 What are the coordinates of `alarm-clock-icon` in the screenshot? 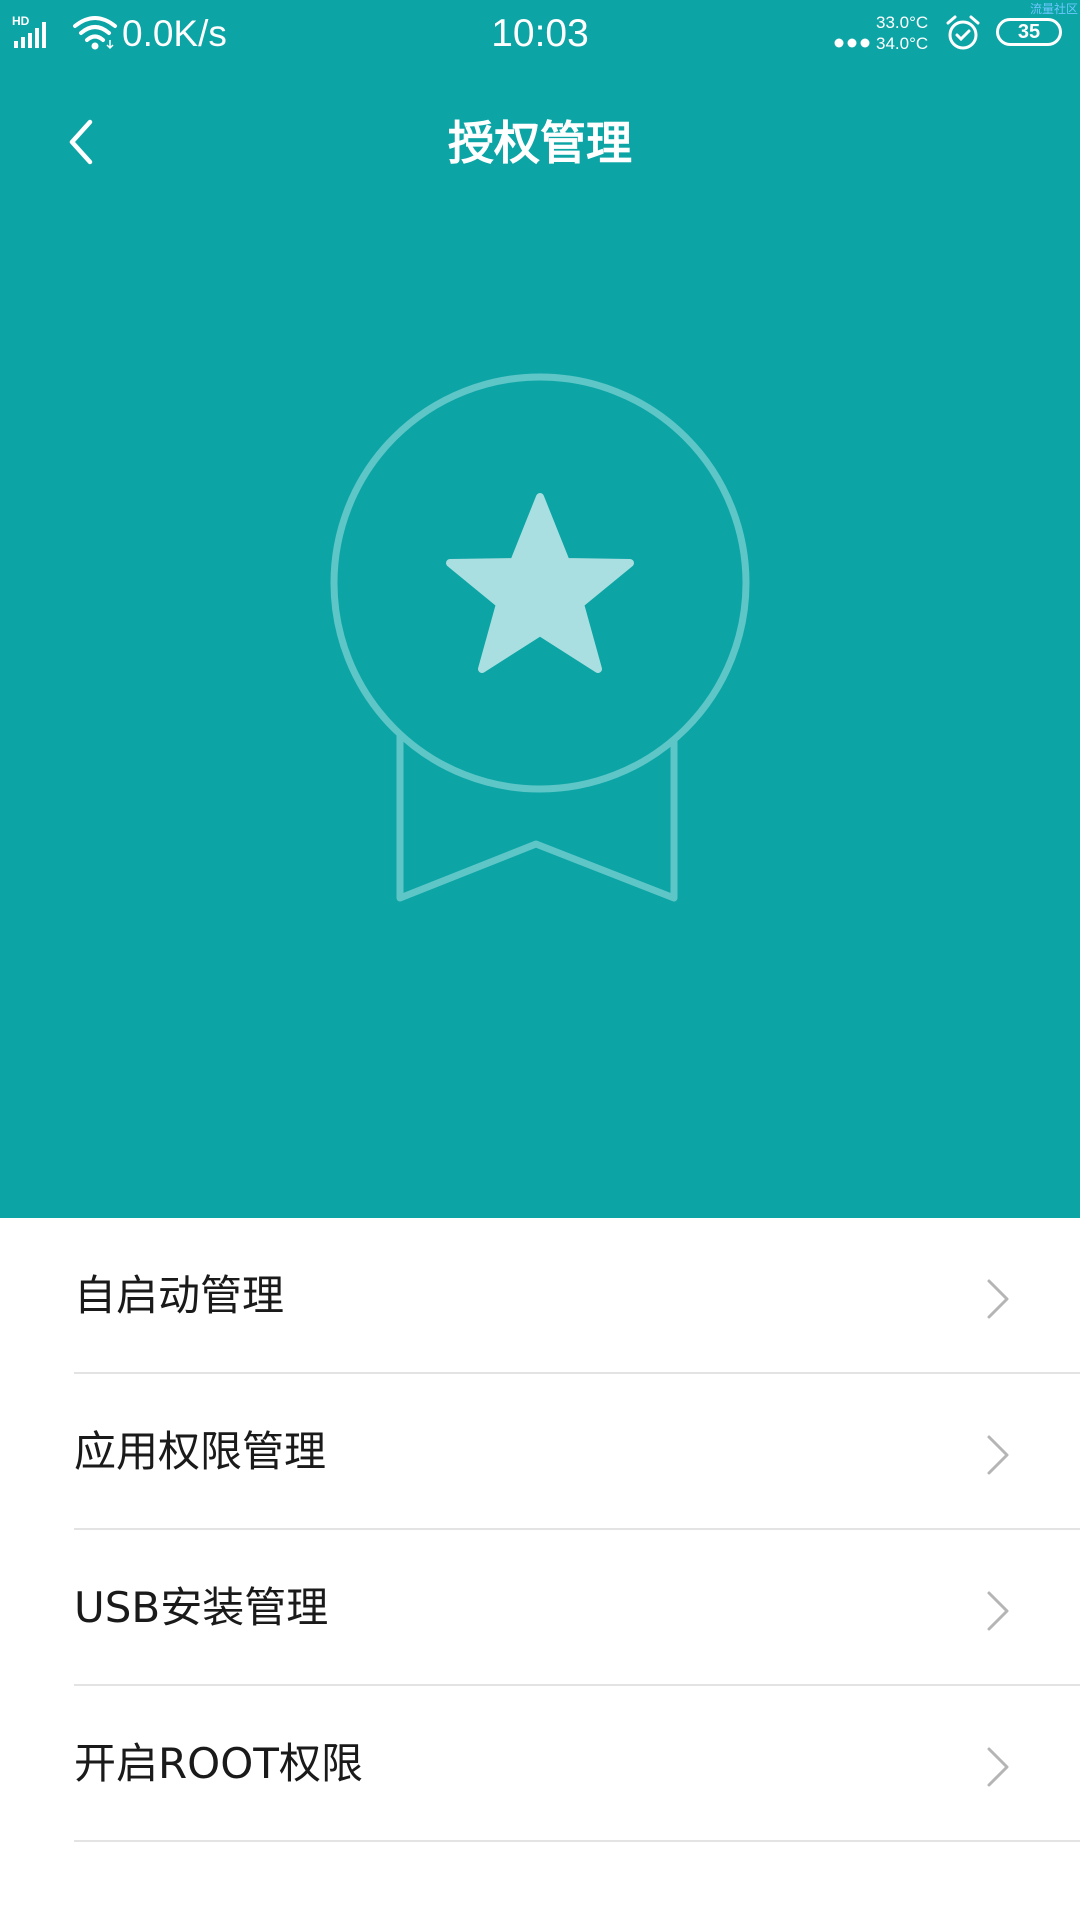 It's located at (963, 35).